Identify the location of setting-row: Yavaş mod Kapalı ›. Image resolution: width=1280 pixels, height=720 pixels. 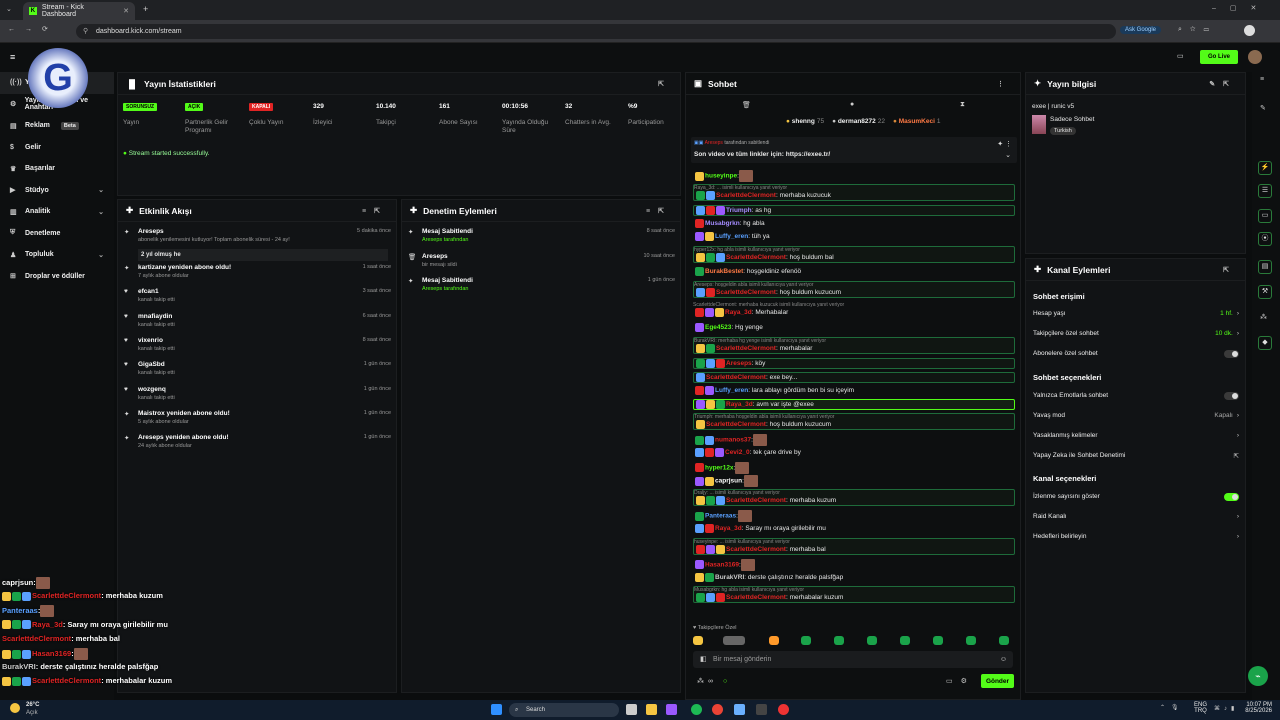
(1136, 415).